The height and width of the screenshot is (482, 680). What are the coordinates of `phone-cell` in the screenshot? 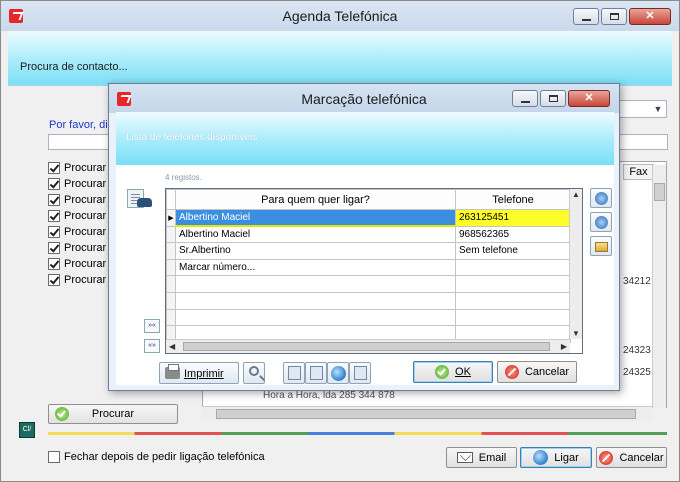 It's located at (513, 267).